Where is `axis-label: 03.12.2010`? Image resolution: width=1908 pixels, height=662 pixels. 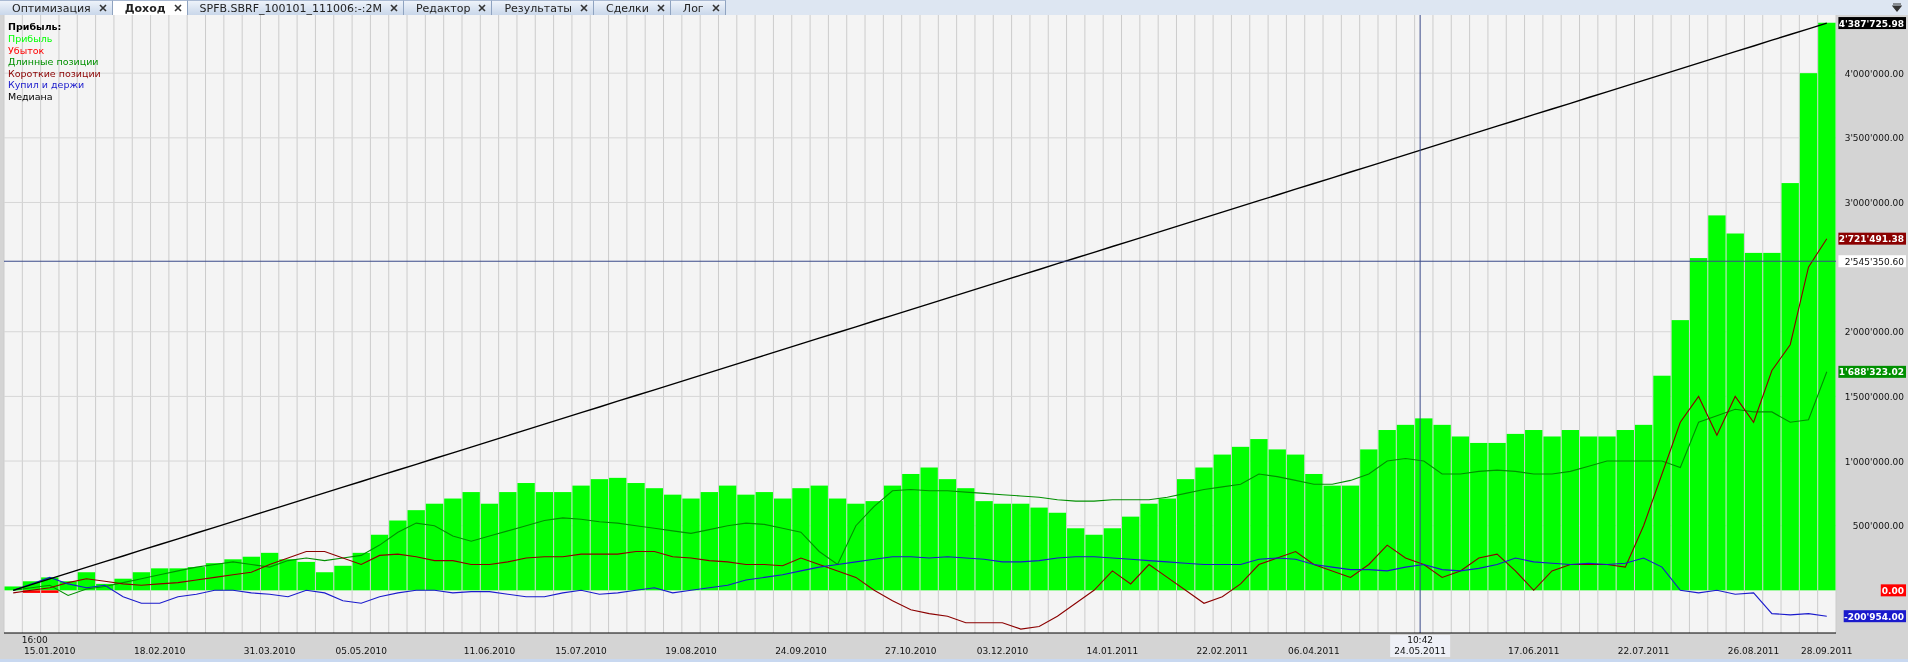 axis-label: 03.12.2010 is located at coordinates (1002, 651).